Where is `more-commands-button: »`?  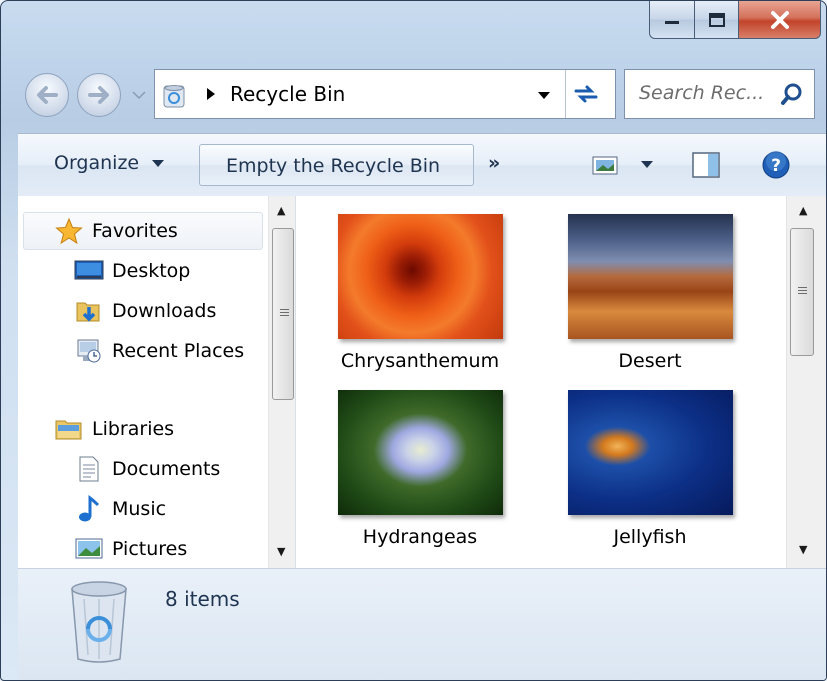
more-commands-button: » is located at coordinates (494, 163).